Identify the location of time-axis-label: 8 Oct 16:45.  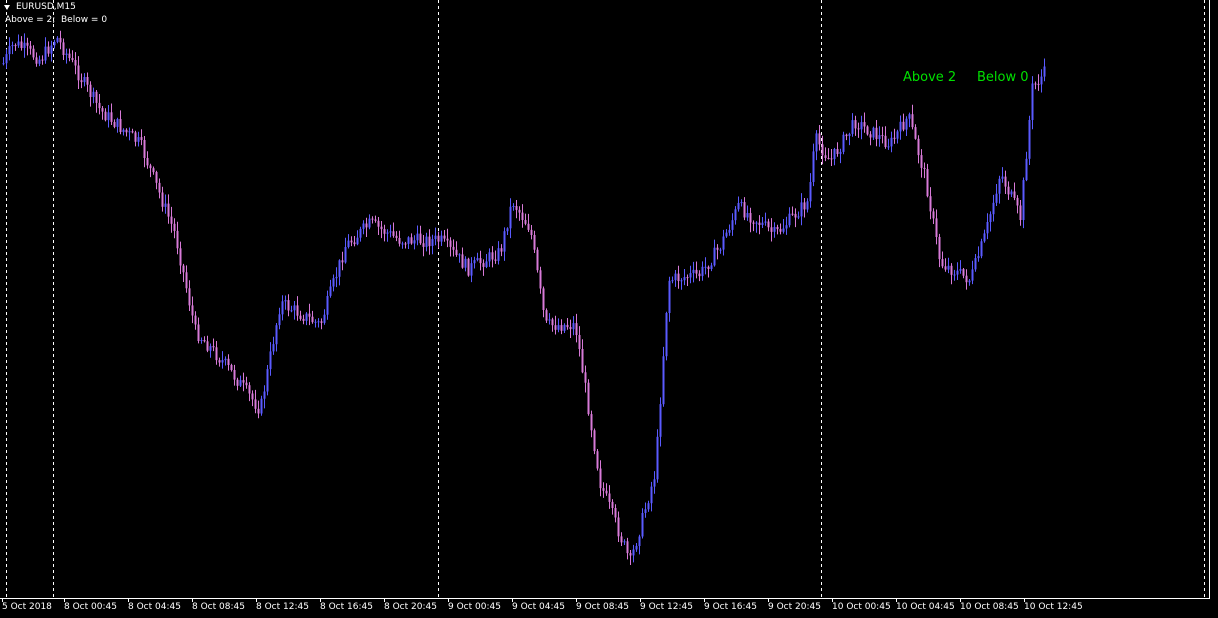
(346, 607).